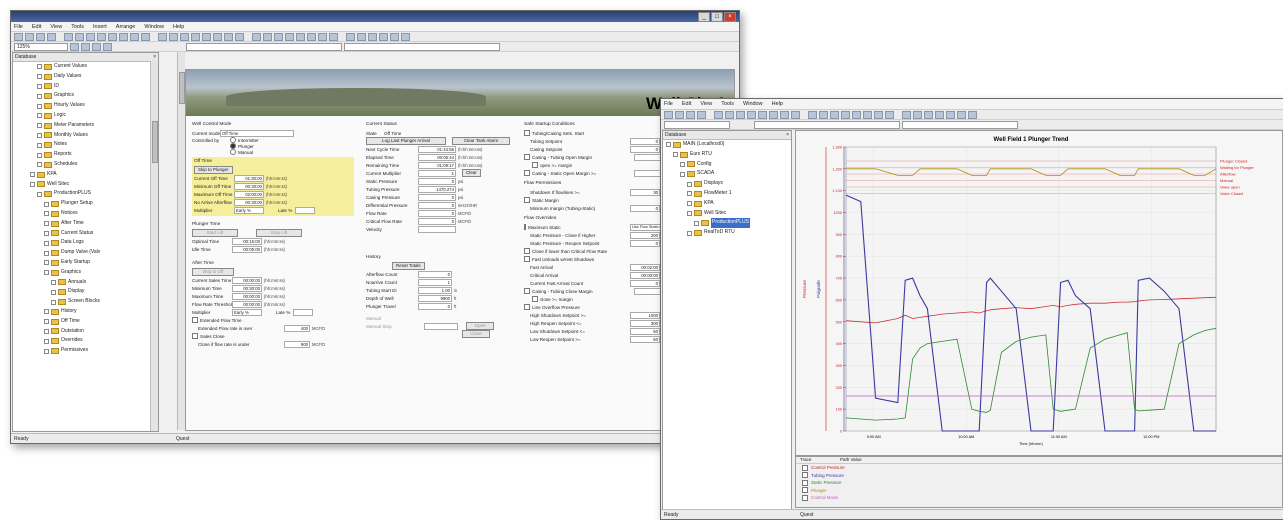 This screenshot has height=520, width=1283. I want to click on safe-checkbox, so click(527, 251).